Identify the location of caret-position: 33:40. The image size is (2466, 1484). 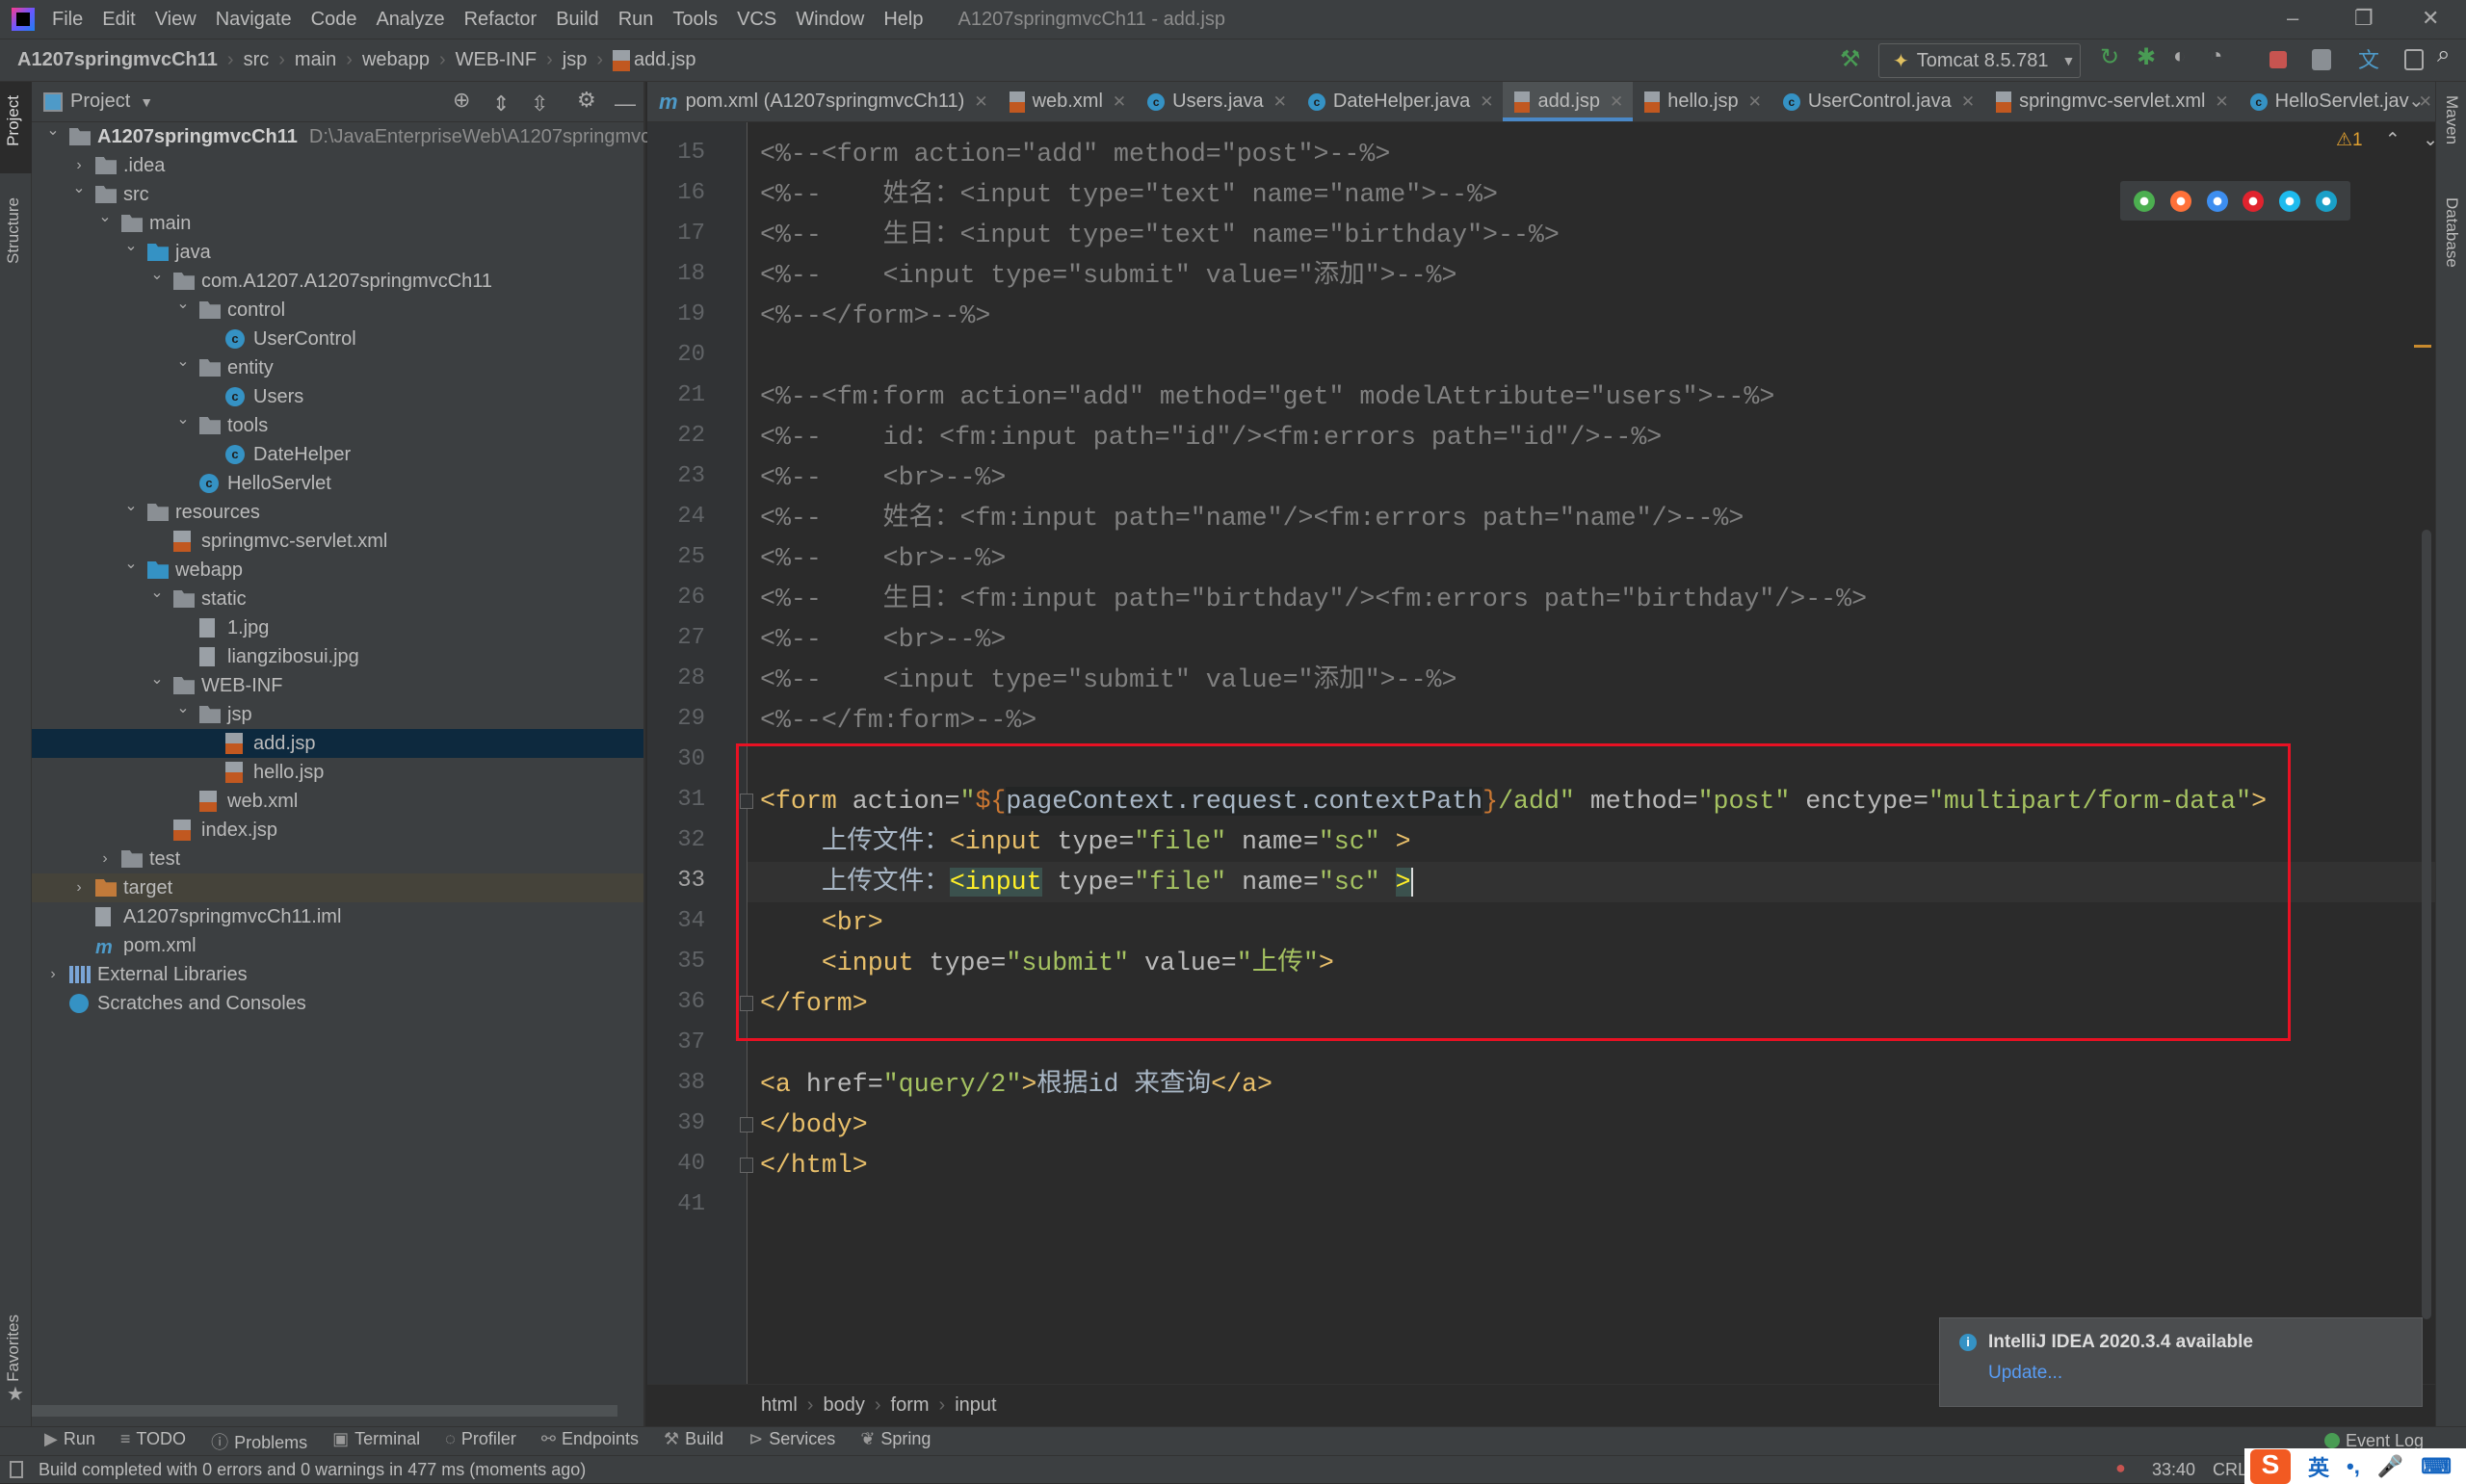
(2173, 1469).